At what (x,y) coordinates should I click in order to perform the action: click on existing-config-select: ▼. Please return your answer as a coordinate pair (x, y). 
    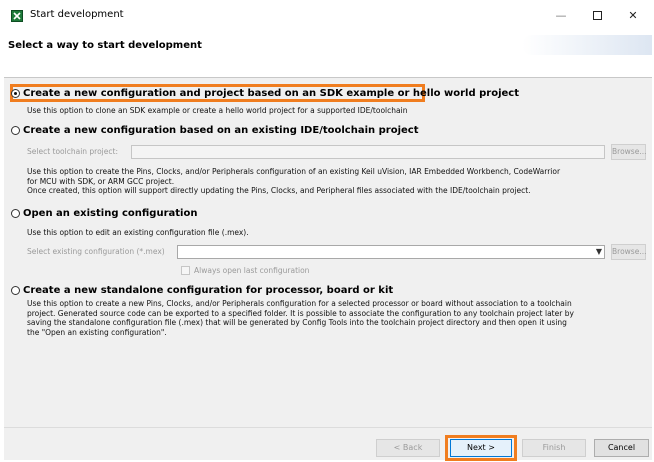
    Looking at the image, I should click on (391, 252).